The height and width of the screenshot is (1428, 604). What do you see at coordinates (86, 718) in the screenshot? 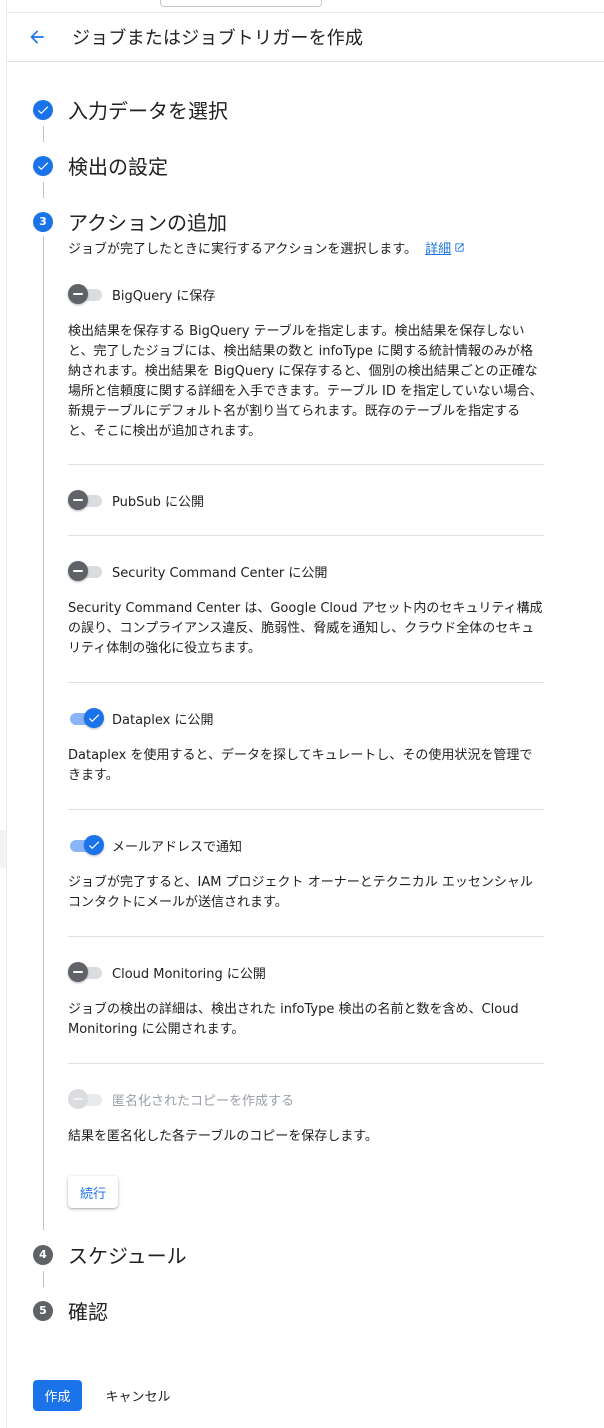
I see `dataplex-toggle` at bounding box center [86, 718].